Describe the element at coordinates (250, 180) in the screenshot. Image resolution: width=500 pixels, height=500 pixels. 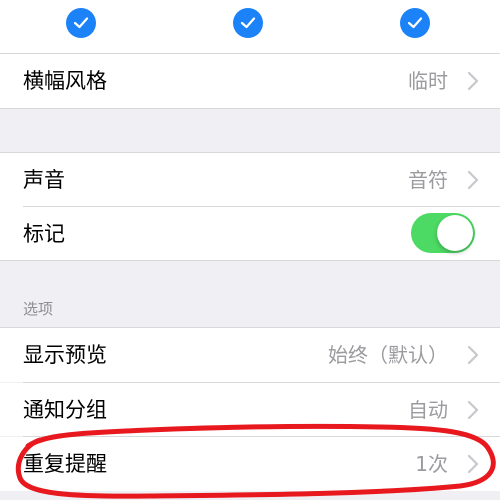
I see `sound-row: 声音 音符` at that location.